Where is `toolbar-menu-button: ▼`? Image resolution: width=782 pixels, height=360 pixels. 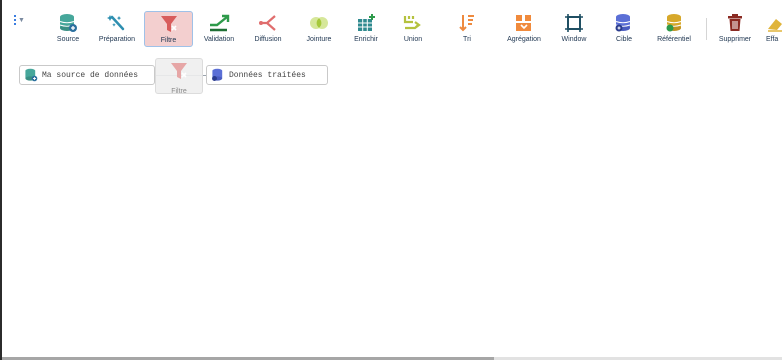
toolbar-menu-button: ▼ is located at coordinates (25, 20).